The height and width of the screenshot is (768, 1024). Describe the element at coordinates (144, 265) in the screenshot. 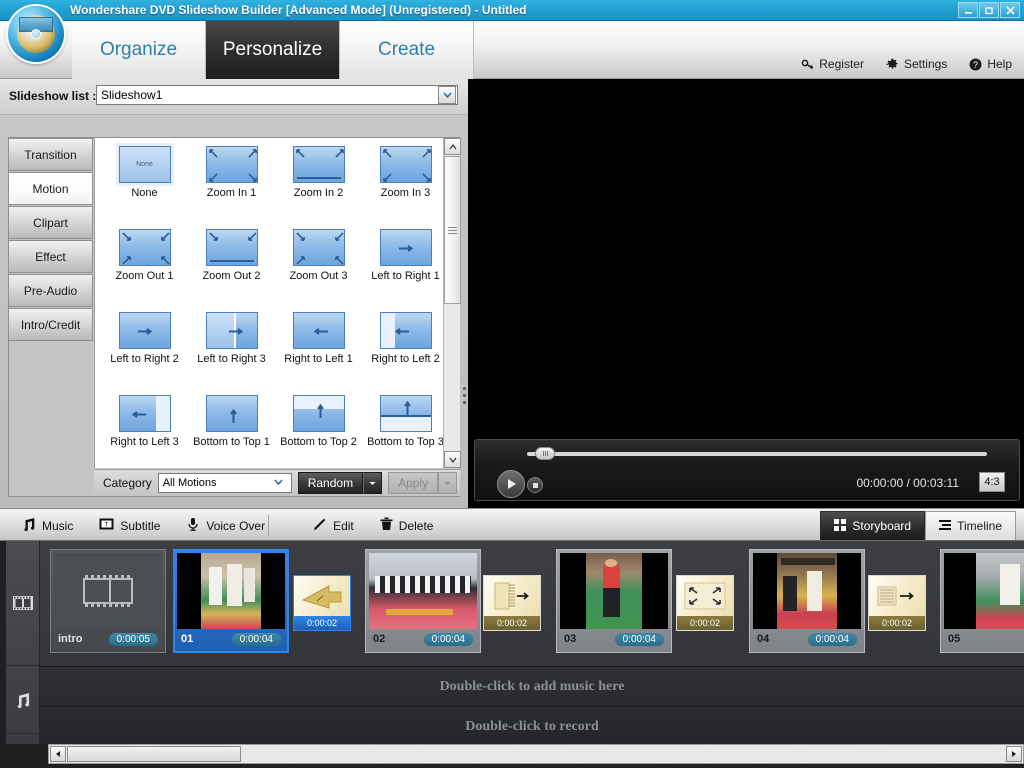

I see `motion-item: Zoom Out 1` at that location.